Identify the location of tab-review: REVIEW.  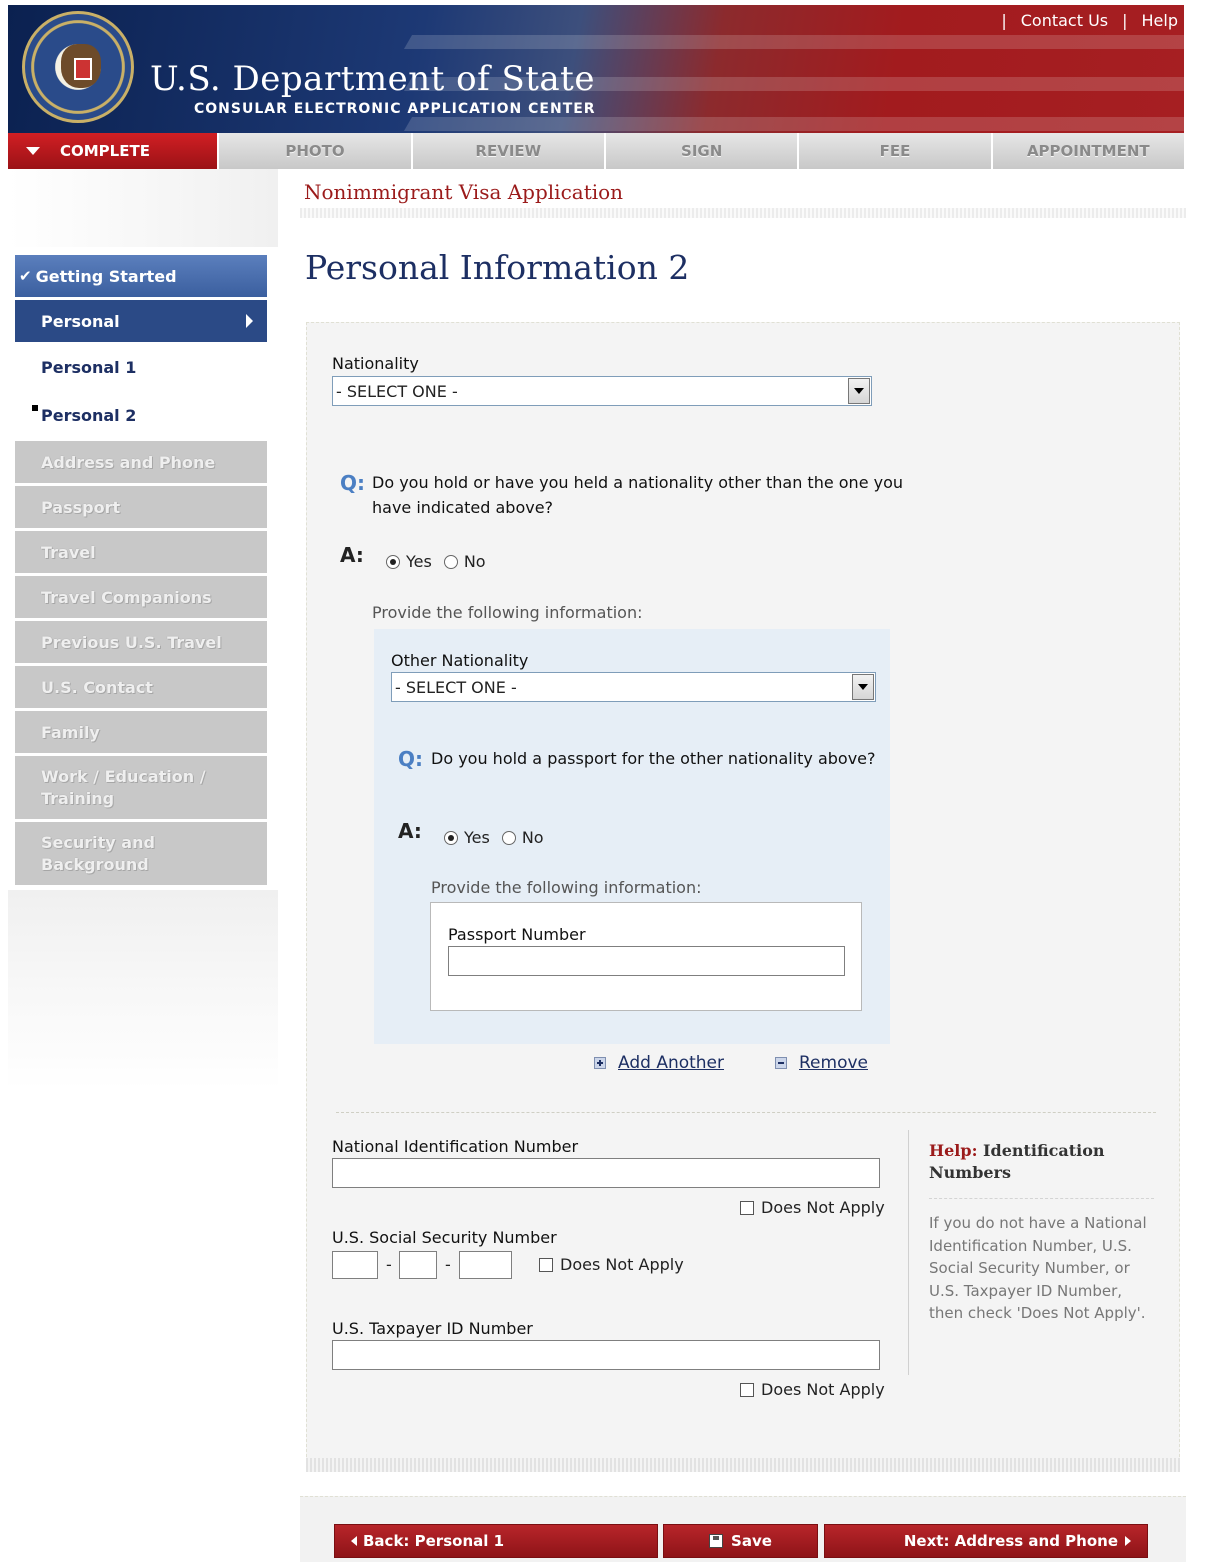
(509, 151).